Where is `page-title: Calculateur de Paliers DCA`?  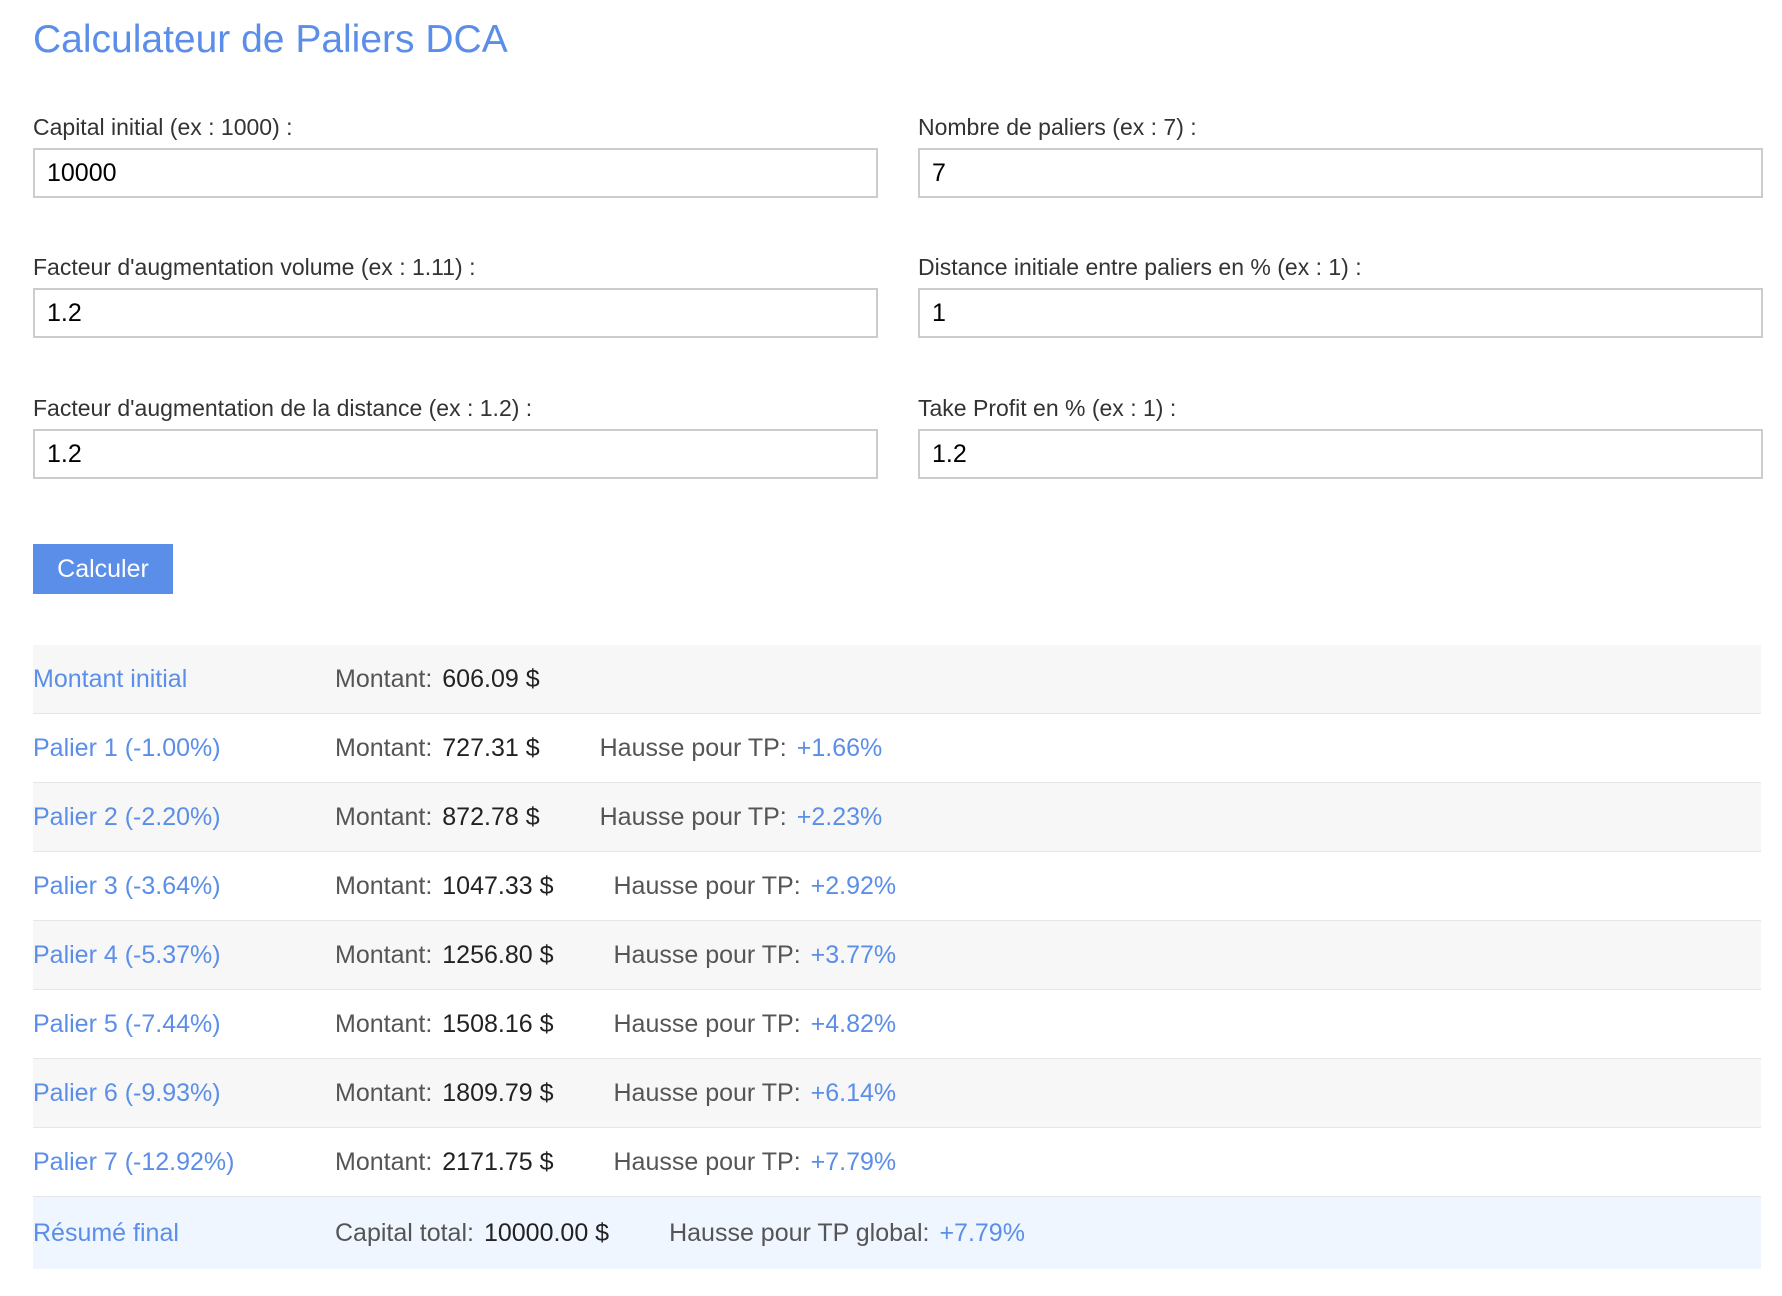
page-title: Calculateur de Paliers DCA is located at coordinates (270, 39).